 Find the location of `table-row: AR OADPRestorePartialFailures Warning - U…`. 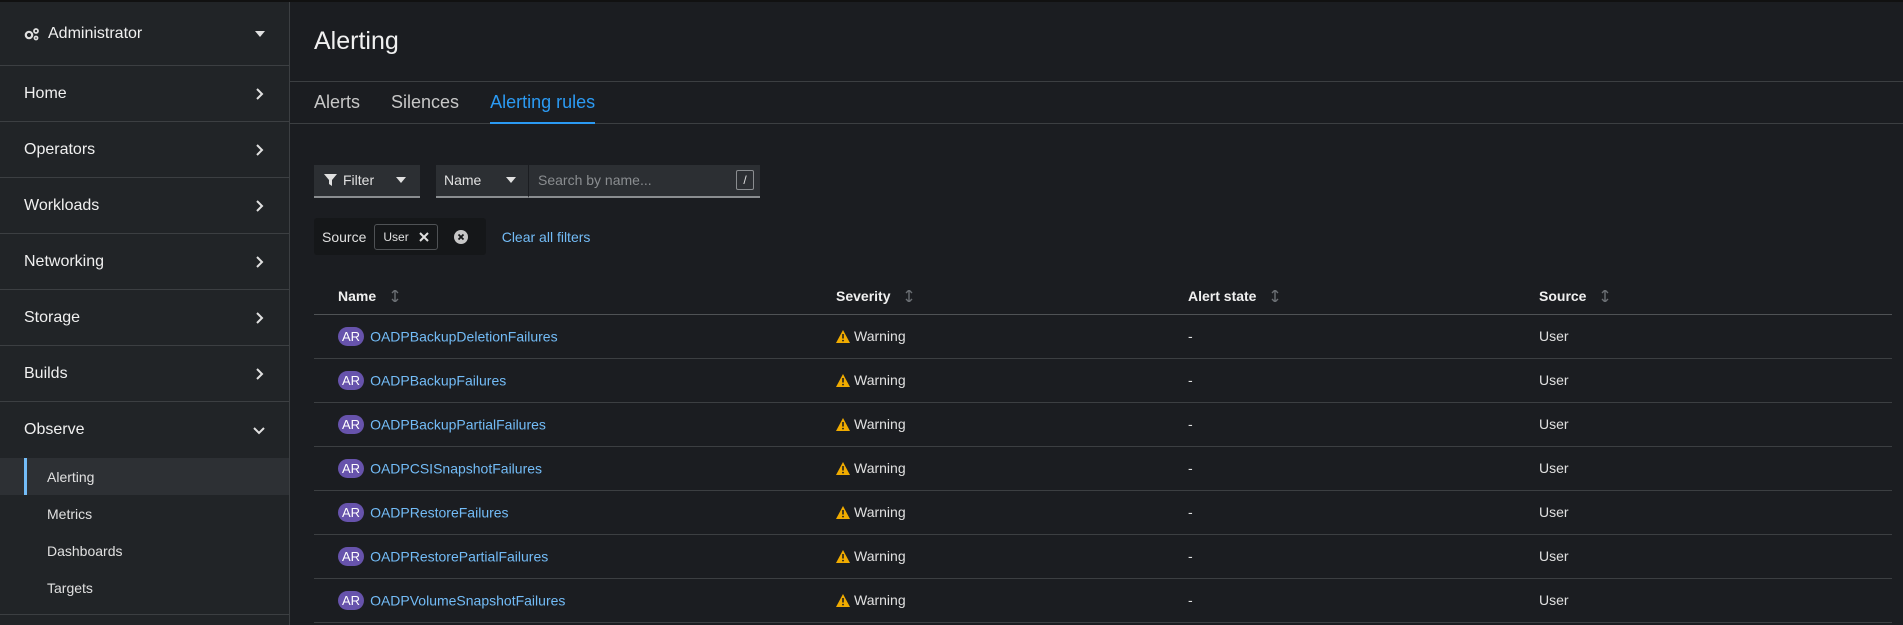

table-row: AR OADPRestorePartialFailures Warning - U… is located at coordinates (1103, 556).